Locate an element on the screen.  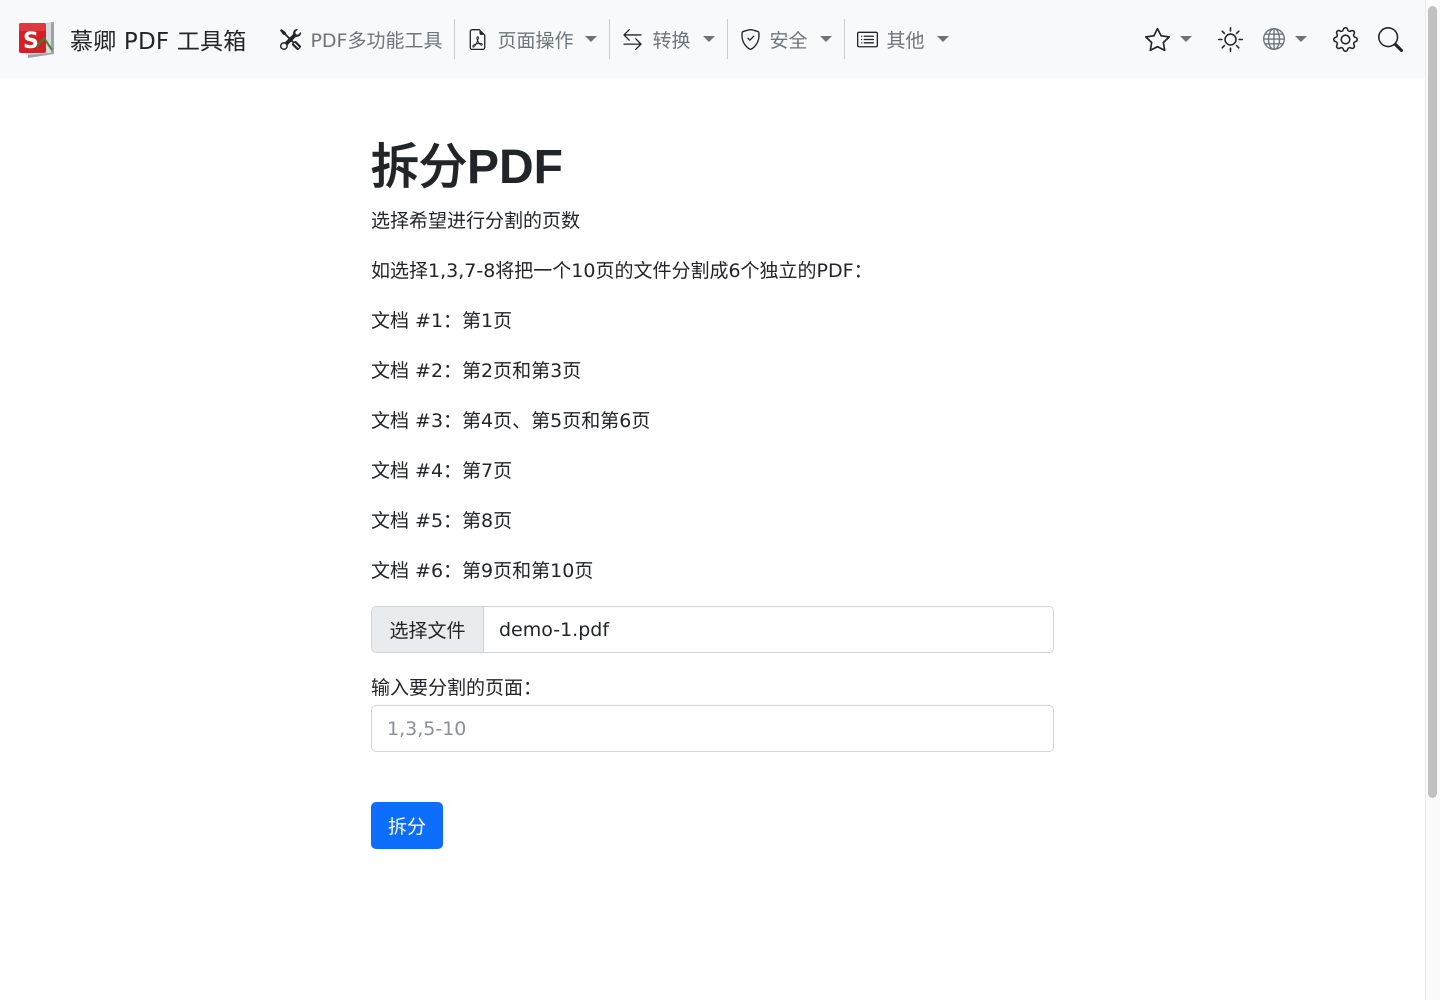
arrow-left-right-icon is located at coordinates (633, 39).